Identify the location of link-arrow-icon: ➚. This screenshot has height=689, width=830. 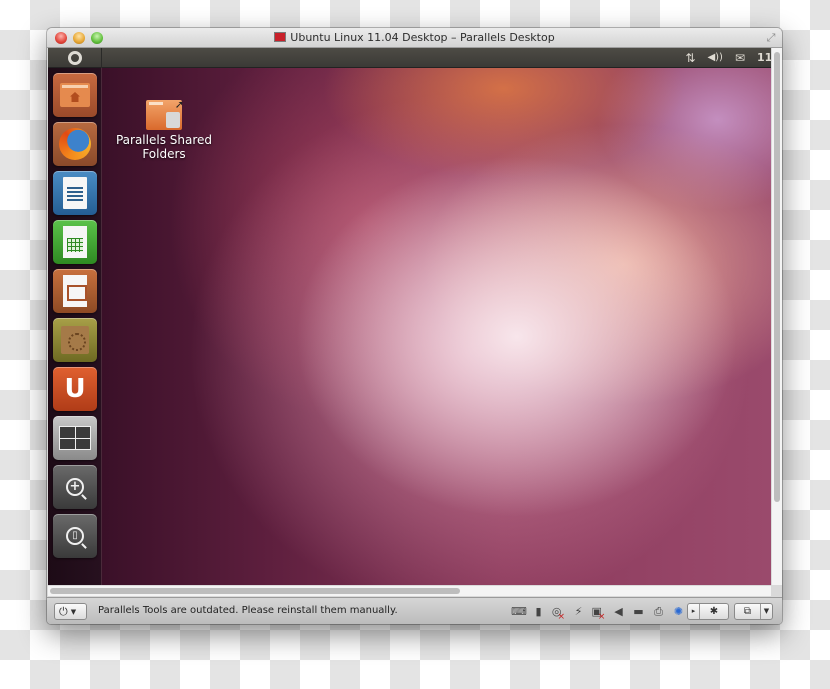
(179, 104).